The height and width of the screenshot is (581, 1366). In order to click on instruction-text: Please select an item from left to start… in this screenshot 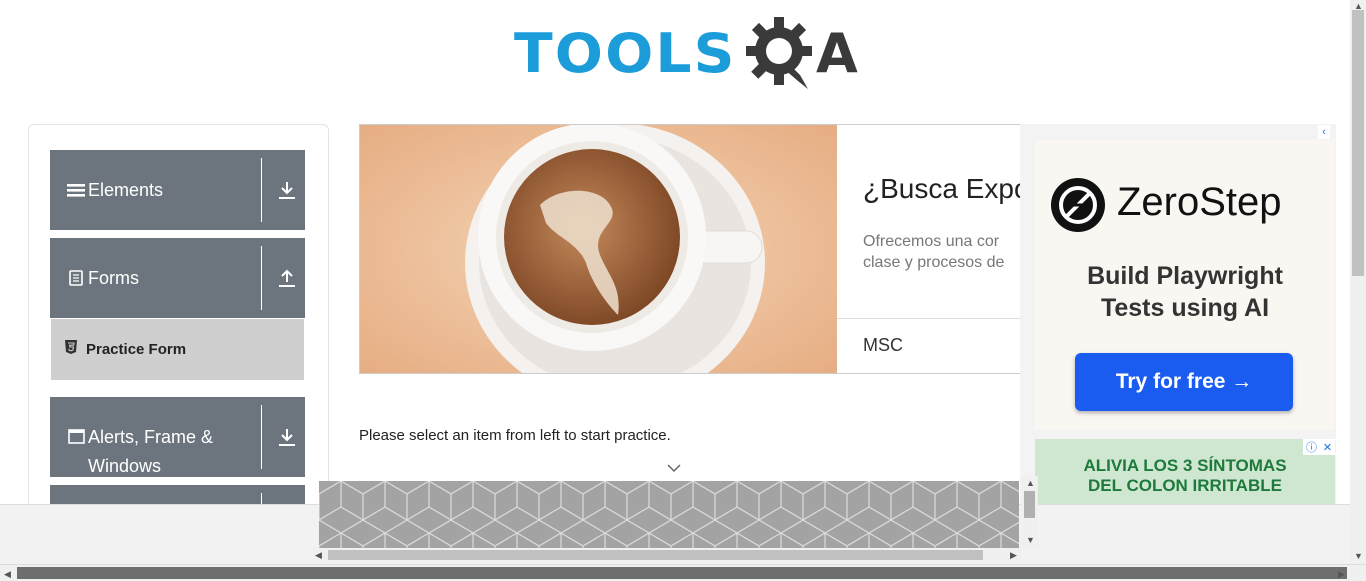, I will do `click(515, 435)`.